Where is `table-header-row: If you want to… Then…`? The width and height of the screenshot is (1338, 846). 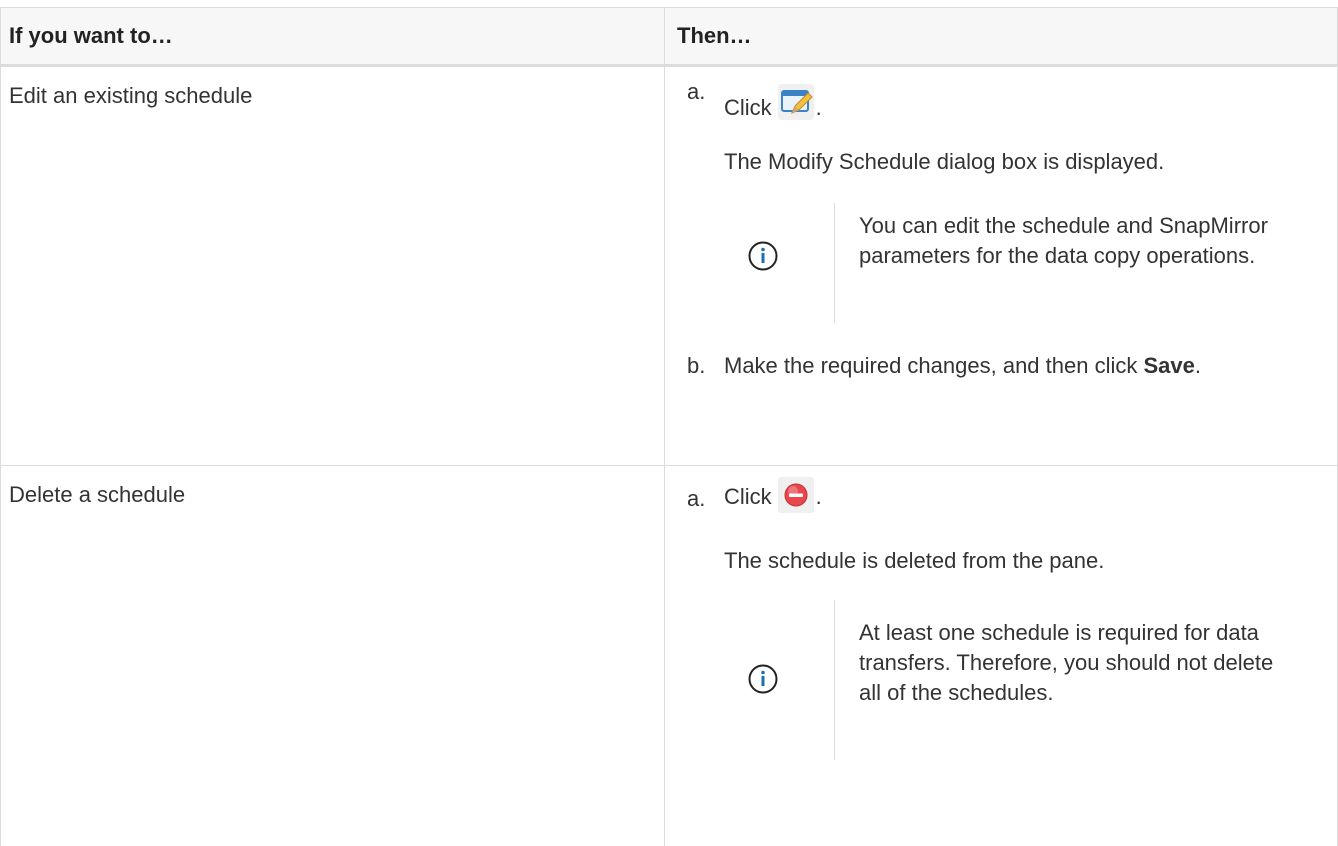
table-header-row: If you want to… Then… is located at coordinates (669, 37).